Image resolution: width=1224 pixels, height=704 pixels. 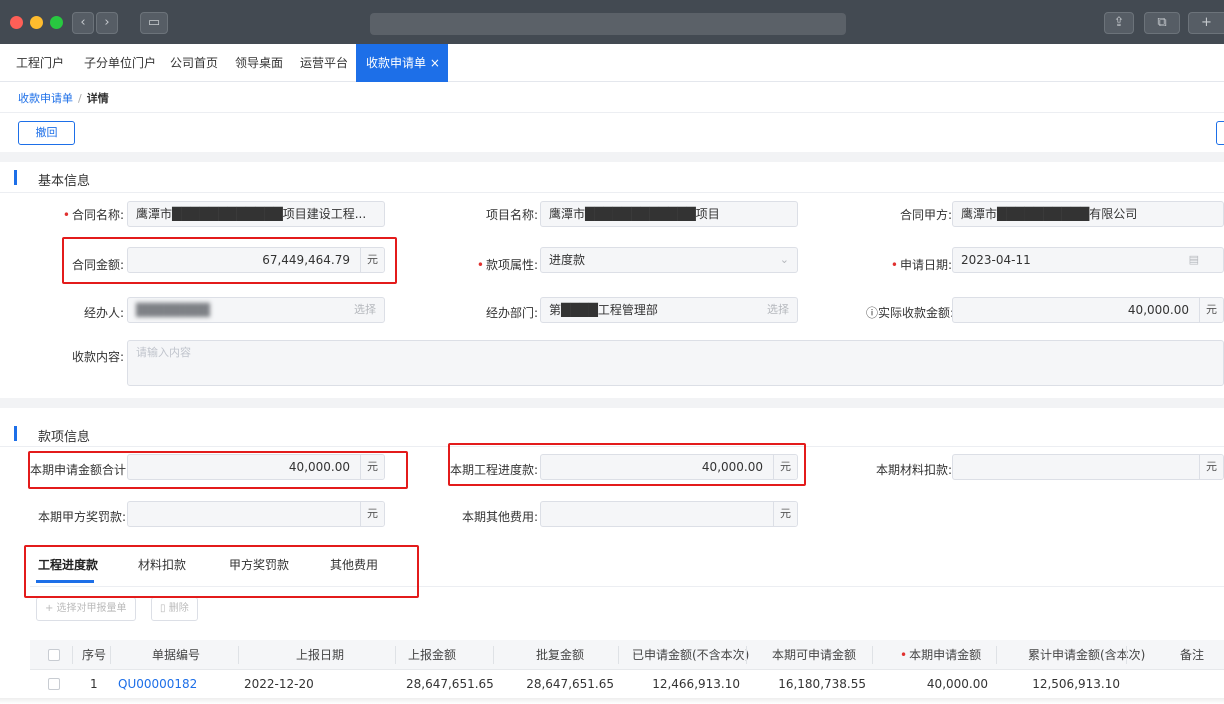 I want to click on select-report-button: + 选择对甲报量单, so click(x=86, y=609).